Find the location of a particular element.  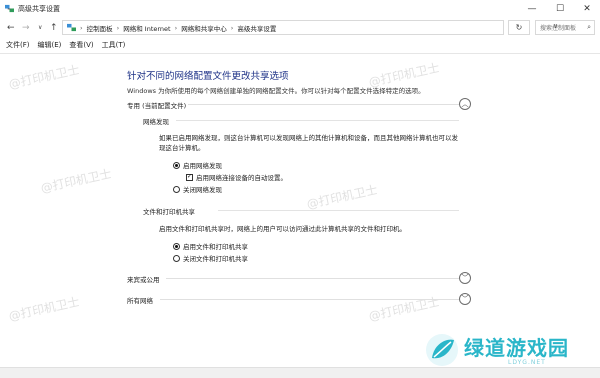

search-icon: ⌕ is located at coordinates (589, 27).